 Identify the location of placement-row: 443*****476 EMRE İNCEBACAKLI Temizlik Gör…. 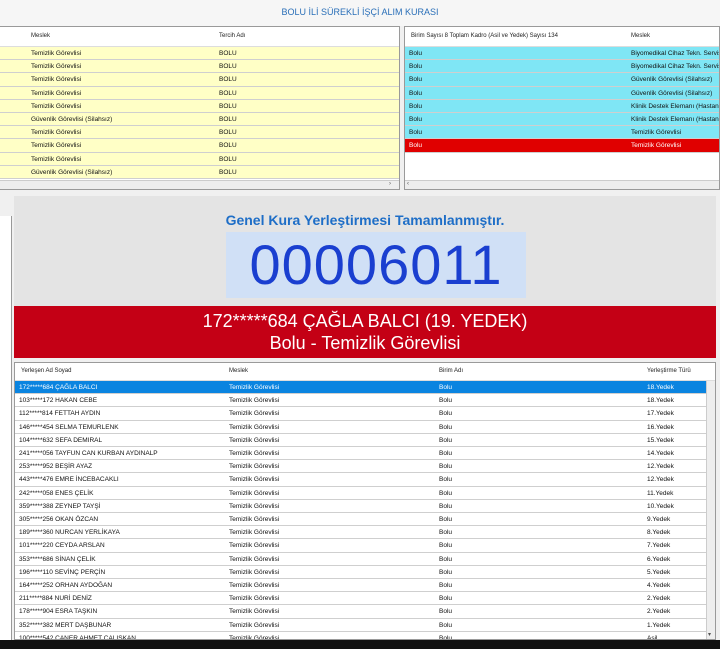
(365, 480).